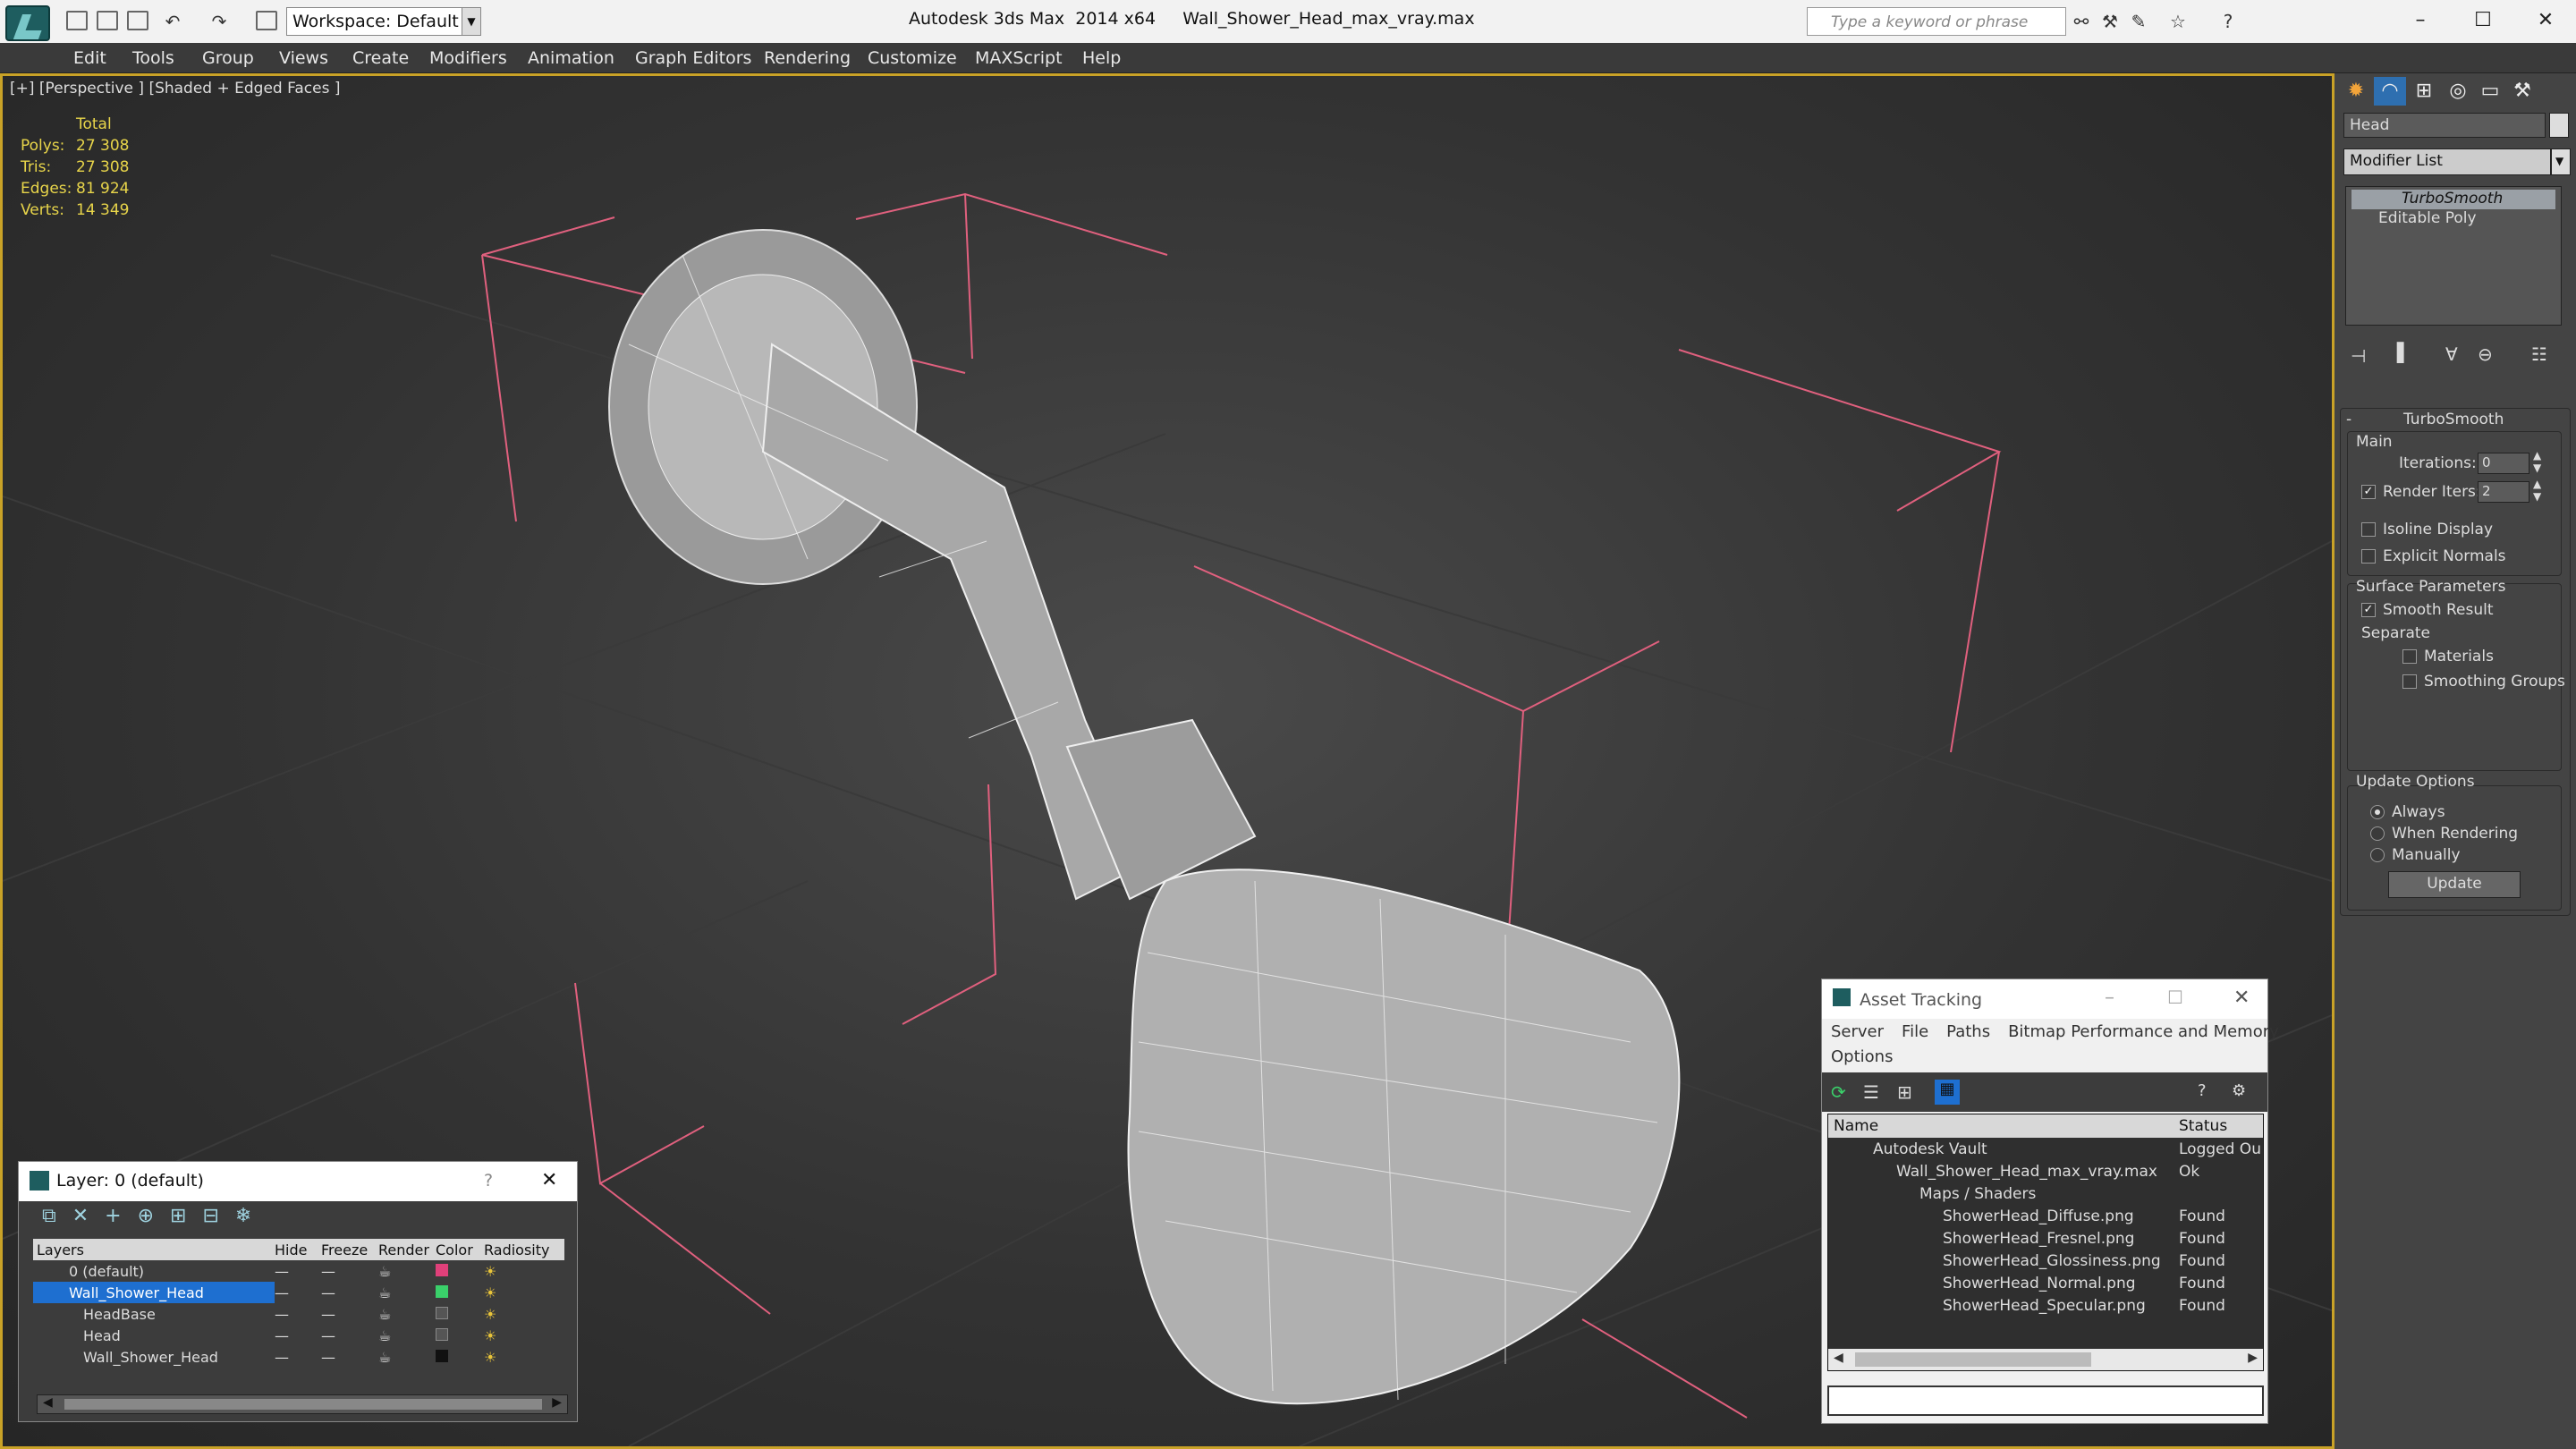 The image size is (2576, 1449). What do you see at coordinates (2453, 419) in the screenshot?
I see `rollout-title: TurboSmooth` at bounding box center [2453, 419].